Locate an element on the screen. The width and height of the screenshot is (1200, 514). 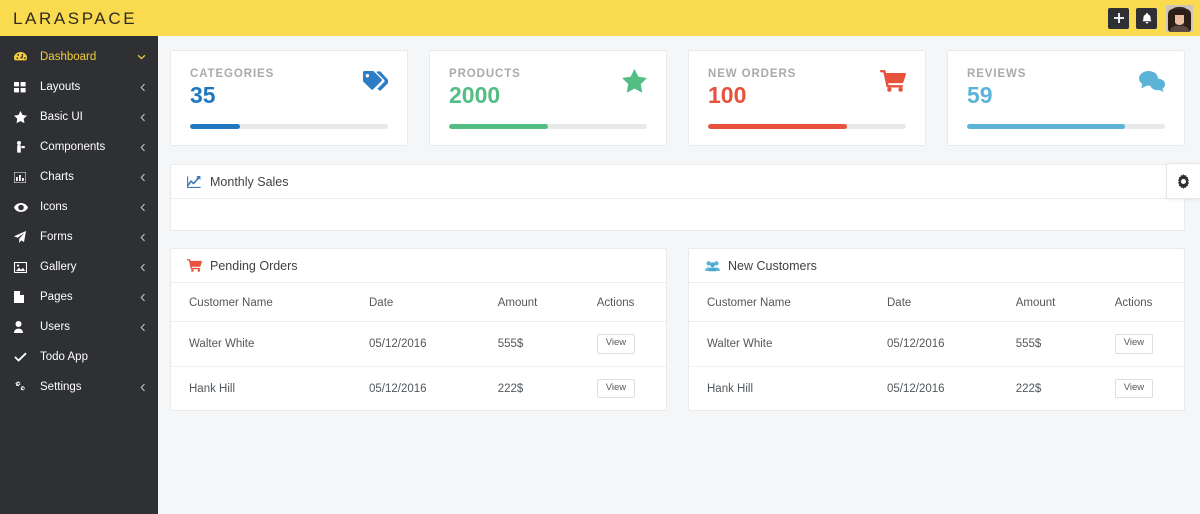
image-icon is located at coordinates (22, 267).